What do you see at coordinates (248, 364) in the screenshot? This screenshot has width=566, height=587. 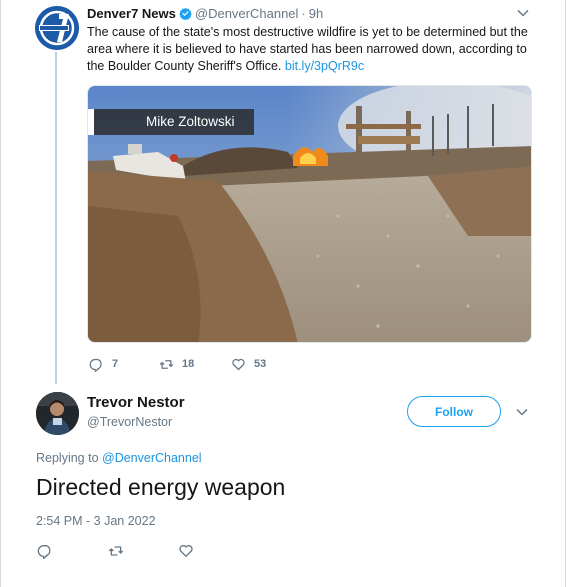 I see `parent-like-button: 53` at bounding box center [248, 364].